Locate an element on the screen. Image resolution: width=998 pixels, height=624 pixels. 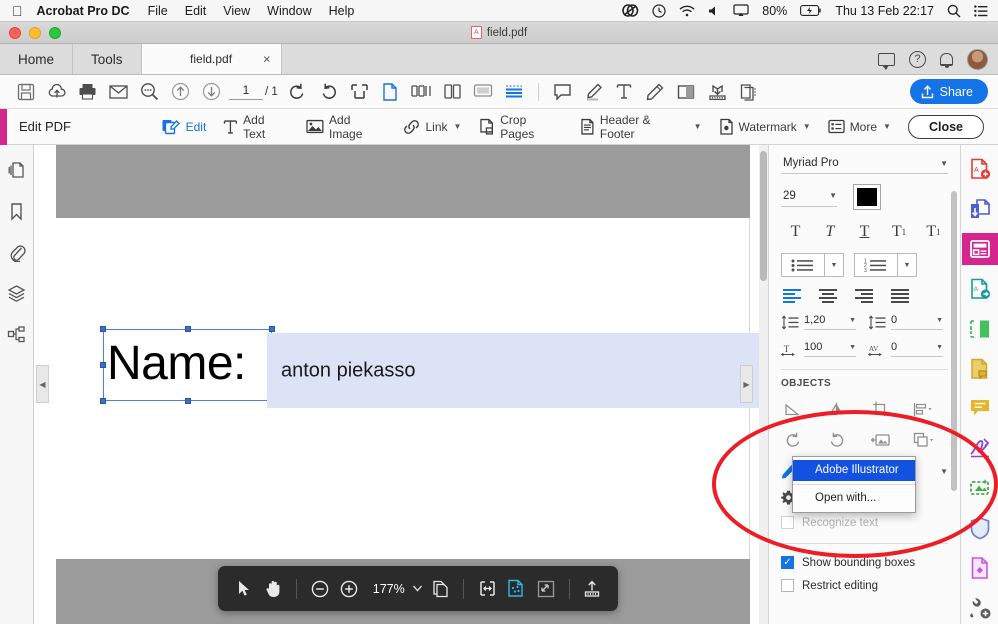
stamp-icon is located at coordinates (686, 92).